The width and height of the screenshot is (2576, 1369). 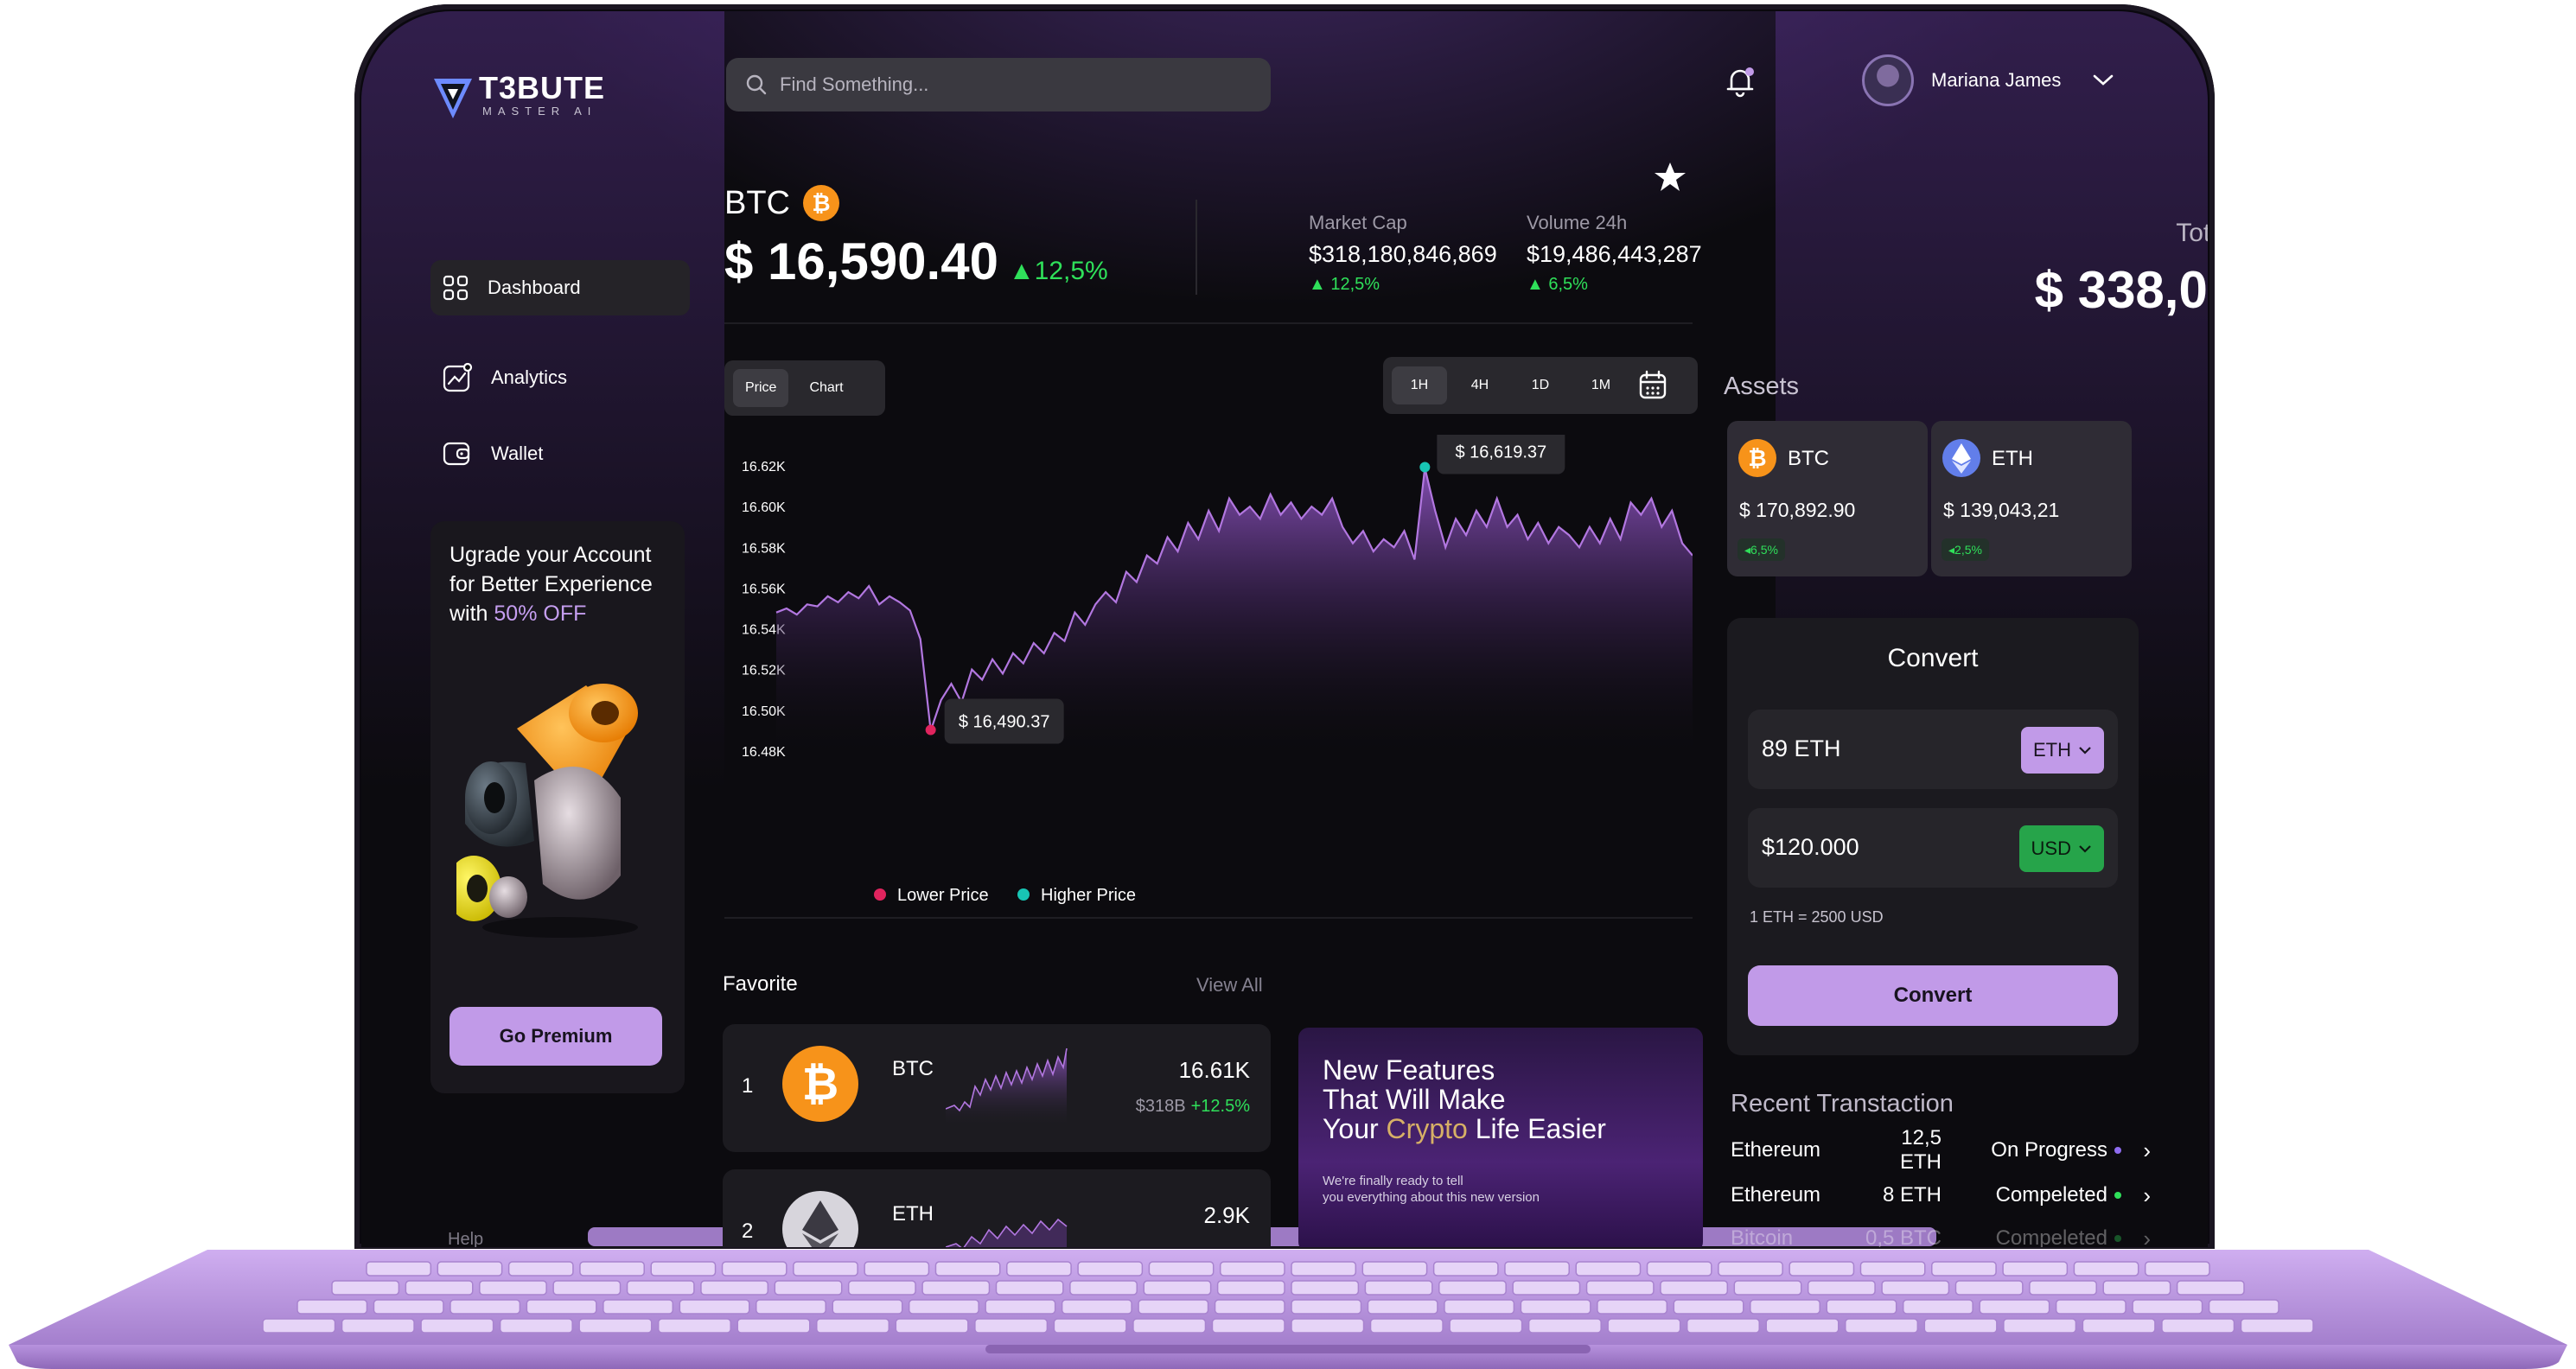 I want to click on brand-logo: T3BUTE MASTER AI, so click(x=529, y=98).